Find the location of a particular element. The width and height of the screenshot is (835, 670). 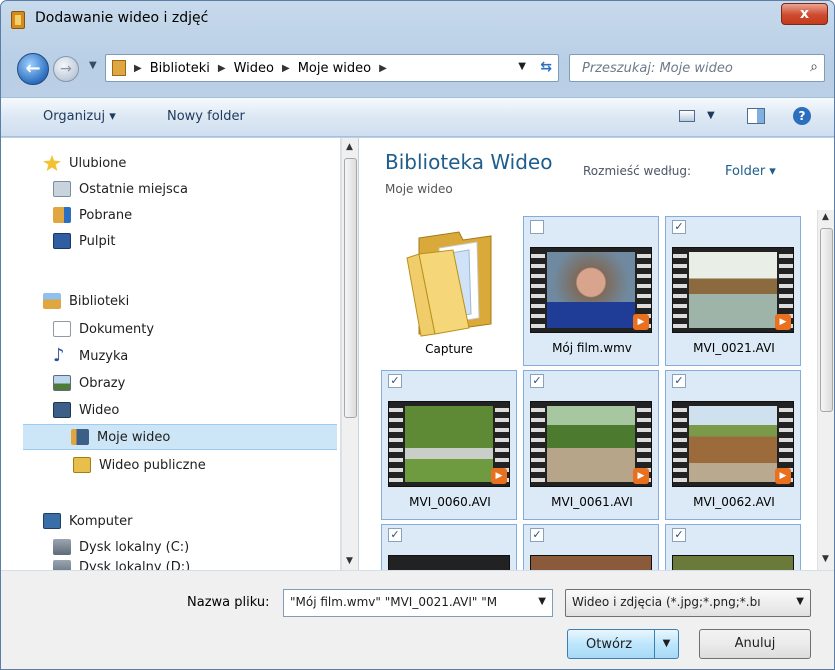

library-icon is located at coordinates (119, 68).